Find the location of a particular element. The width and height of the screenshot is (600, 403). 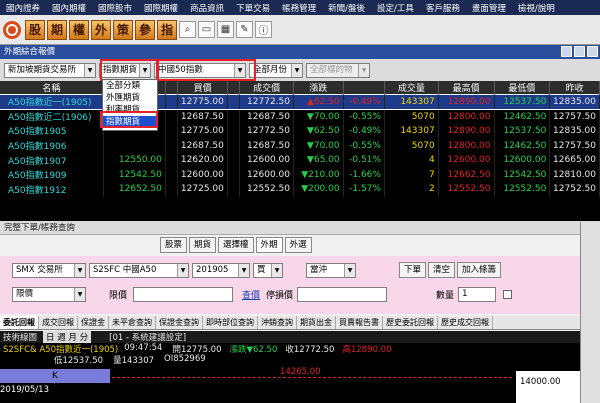

tab-realtime-position: 即時部位查詢 is located at coordinates (230, 322).